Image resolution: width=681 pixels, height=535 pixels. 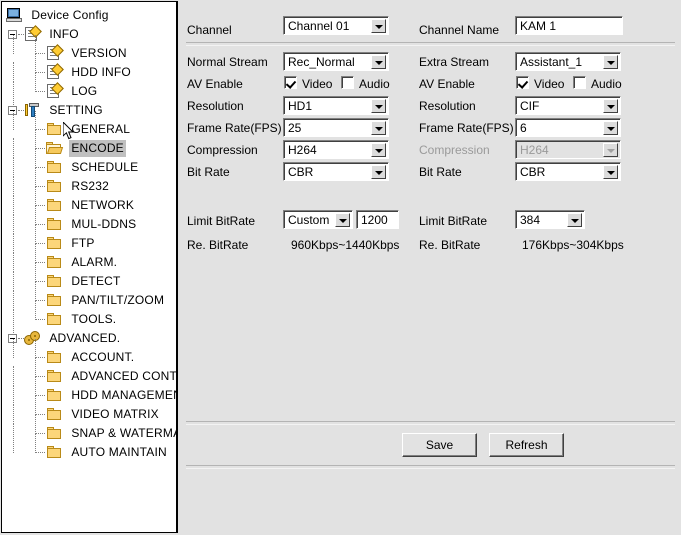 What do you see at coordinates (459, 30) in the screenshot?
I see `channel-name-label: Channel Name` at bounding box center [459, 30].